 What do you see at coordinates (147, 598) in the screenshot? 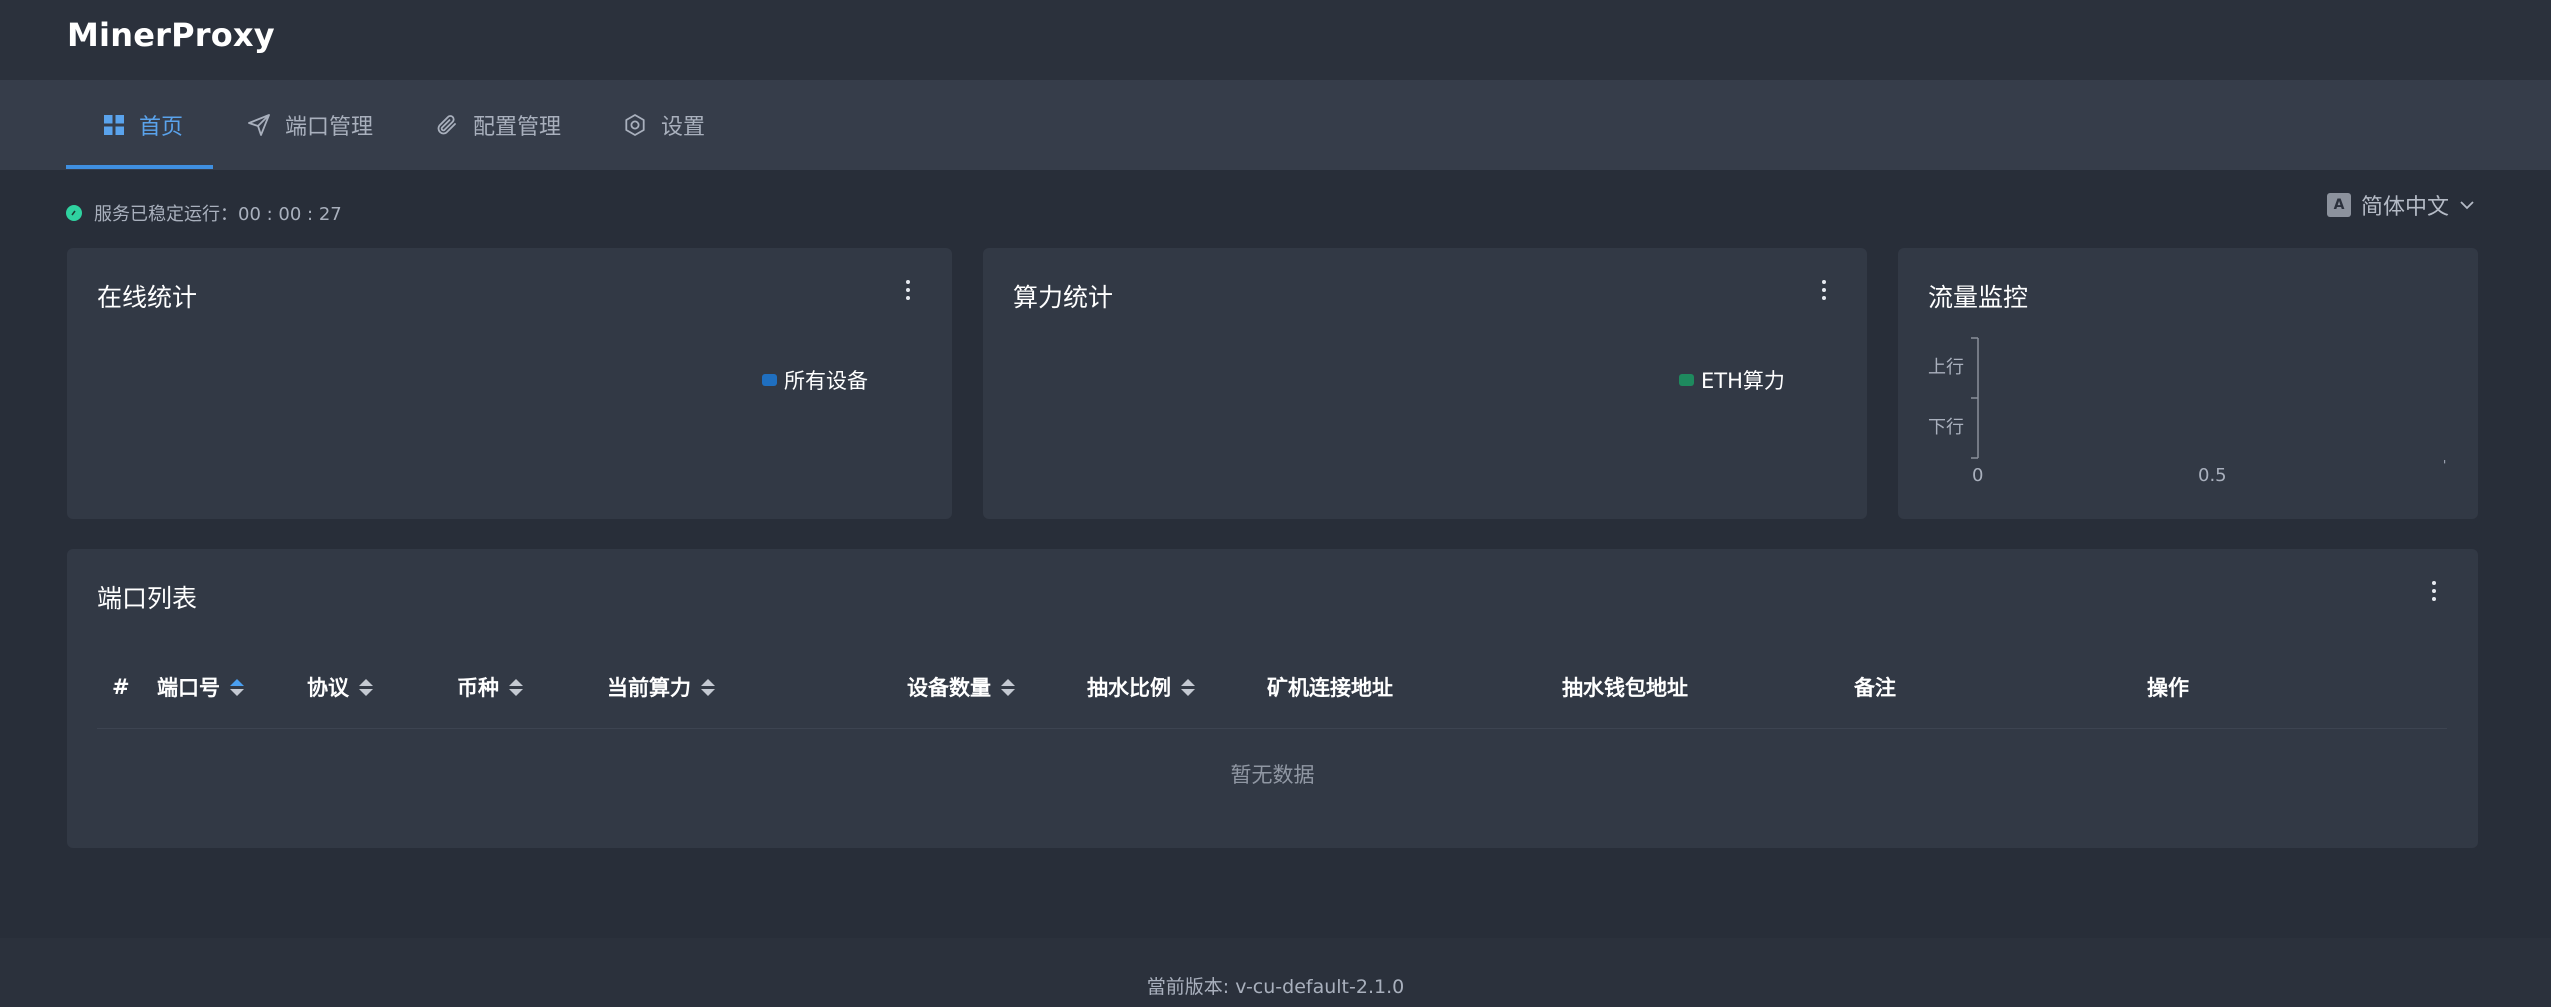
I see `card-title: 端口列表` at bounding box center [147, 598].